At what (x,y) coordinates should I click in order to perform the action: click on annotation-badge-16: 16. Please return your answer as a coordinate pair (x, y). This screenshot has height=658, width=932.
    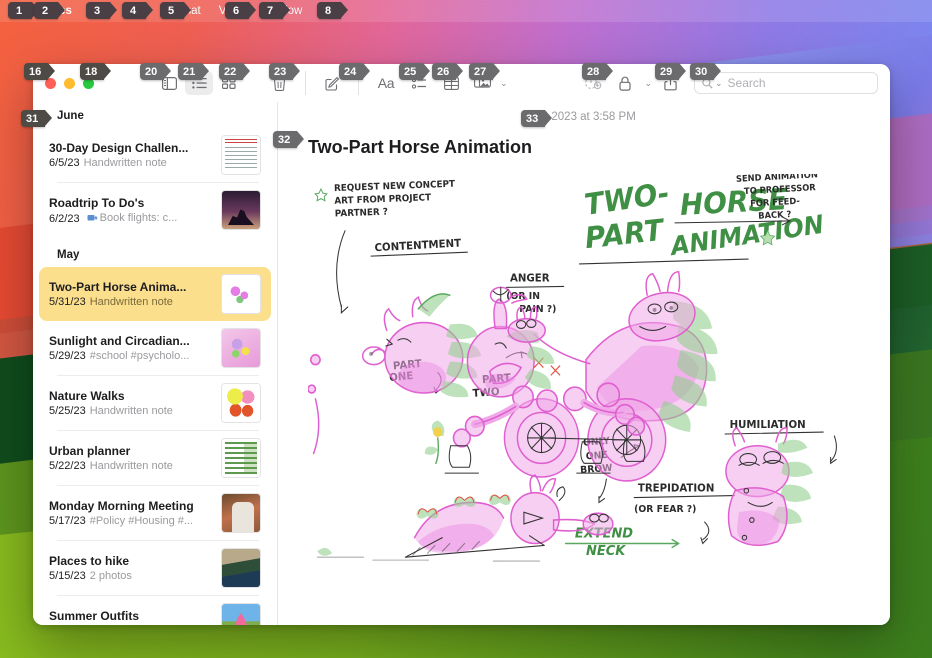
    Looking at the image, I should click on (40, 71).